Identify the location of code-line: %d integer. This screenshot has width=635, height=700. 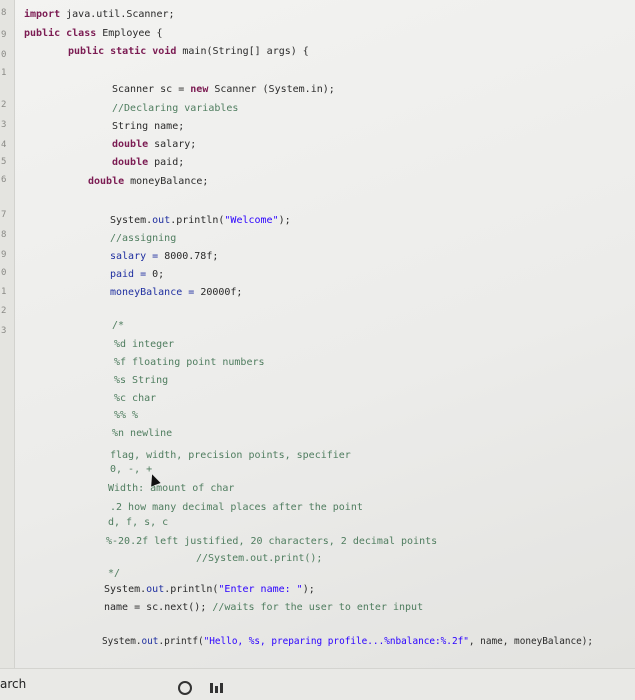
(144, 345).